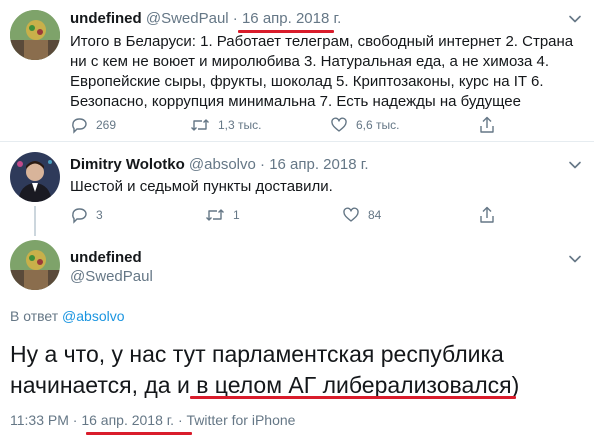 The image size is (594, 441). I want to click on retweet-count: 1, so click(236, 215).